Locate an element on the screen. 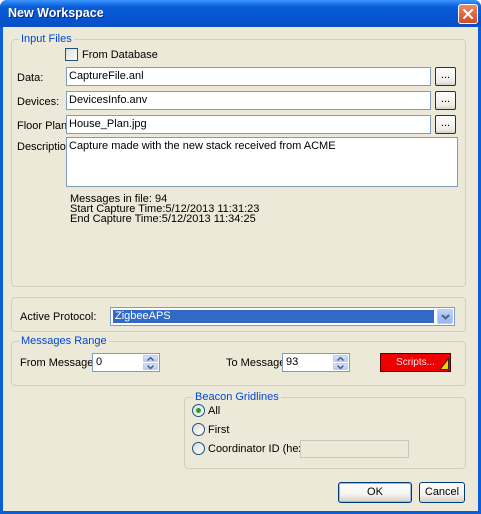 Image resolution: width=481 pixels, height=514 pixels. from-message-value: 0 is located at coordinates (99, 362).